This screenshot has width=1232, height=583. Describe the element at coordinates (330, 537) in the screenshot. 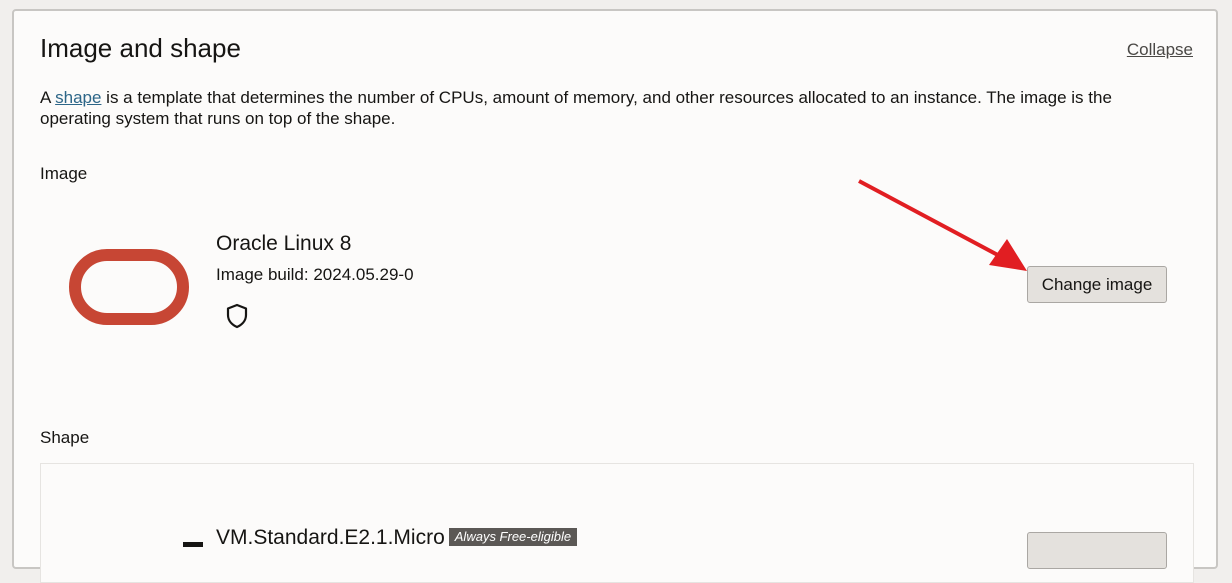

I see `shape-name: VM.Standard.E2.1.Micro` at that location.